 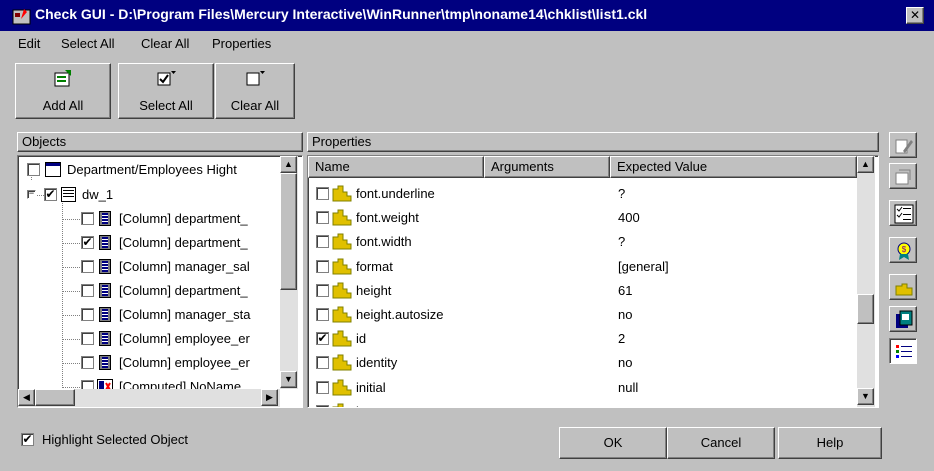 What do you see at coordinates (400, 314) in the screenshot?
I see `property-name: height.autosize` at bounding box center [400, 314].